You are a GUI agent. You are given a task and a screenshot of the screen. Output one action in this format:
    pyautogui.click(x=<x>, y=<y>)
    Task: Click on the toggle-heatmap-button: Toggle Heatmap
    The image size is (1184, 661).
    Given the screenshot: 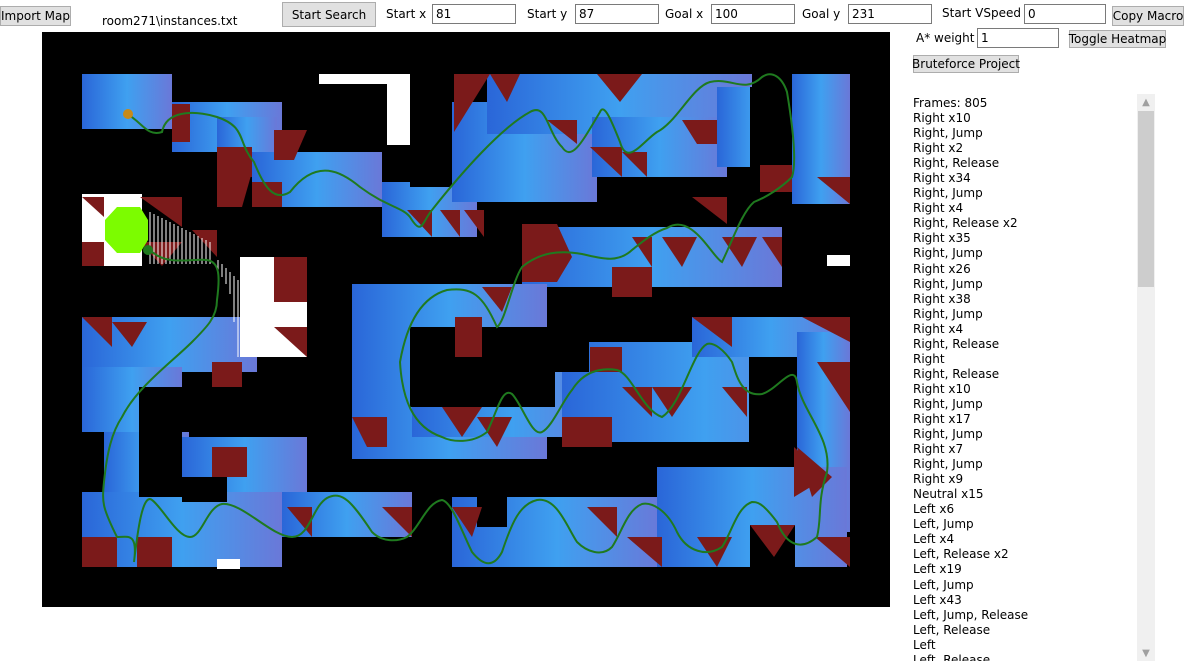 What is the action you would take?
    pyautogui.click(x=1117, y=39)
    